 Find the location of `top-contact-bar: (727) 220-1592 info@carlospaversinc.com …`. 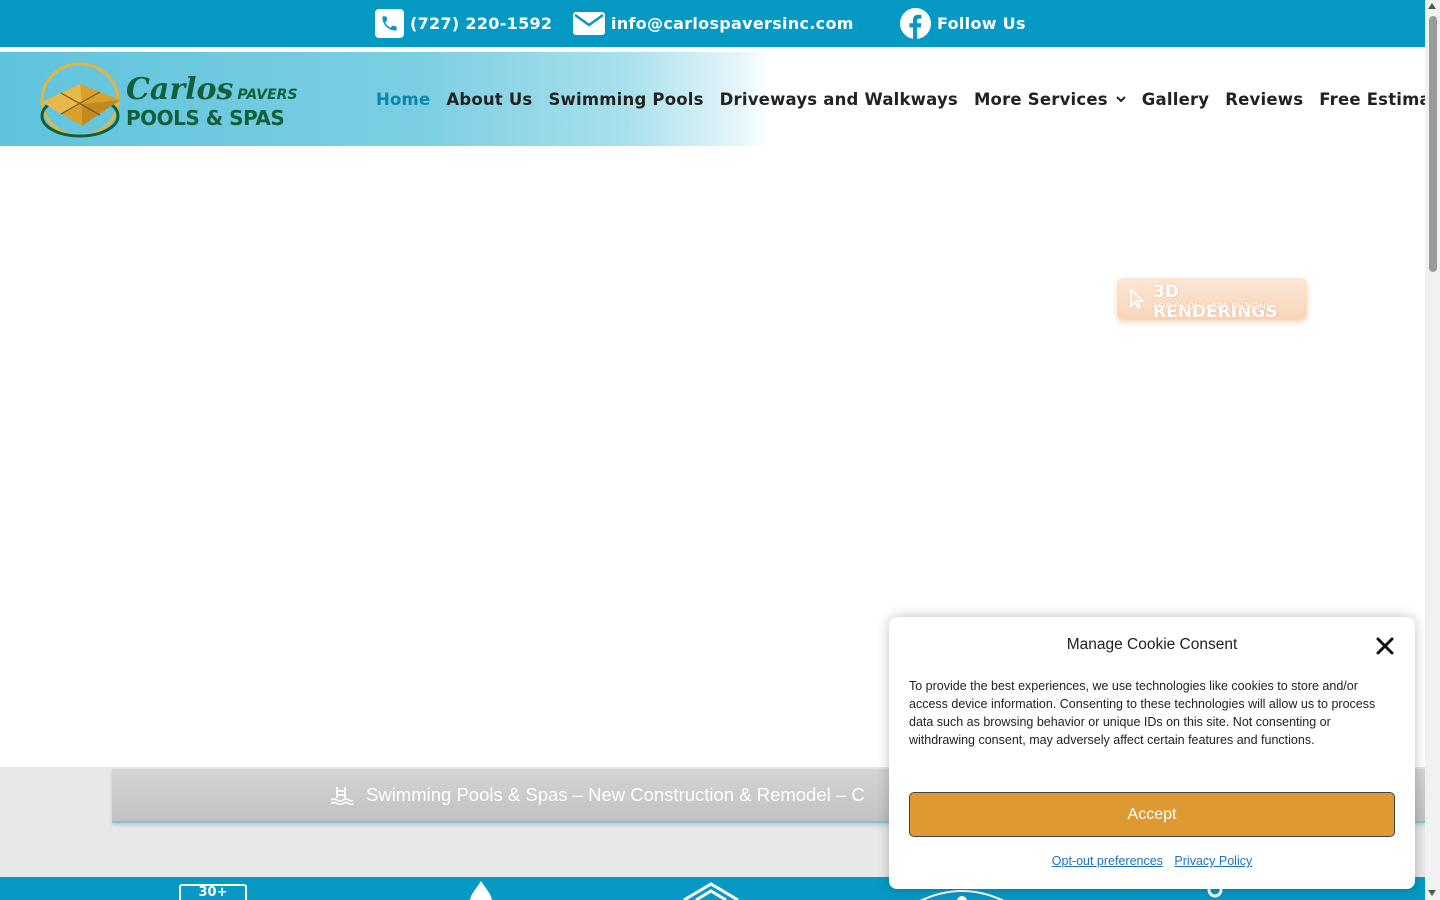

top-contact-bar: (727) 220-1592 info@carlospaversinc.com … is located at coordinates (712, 23).